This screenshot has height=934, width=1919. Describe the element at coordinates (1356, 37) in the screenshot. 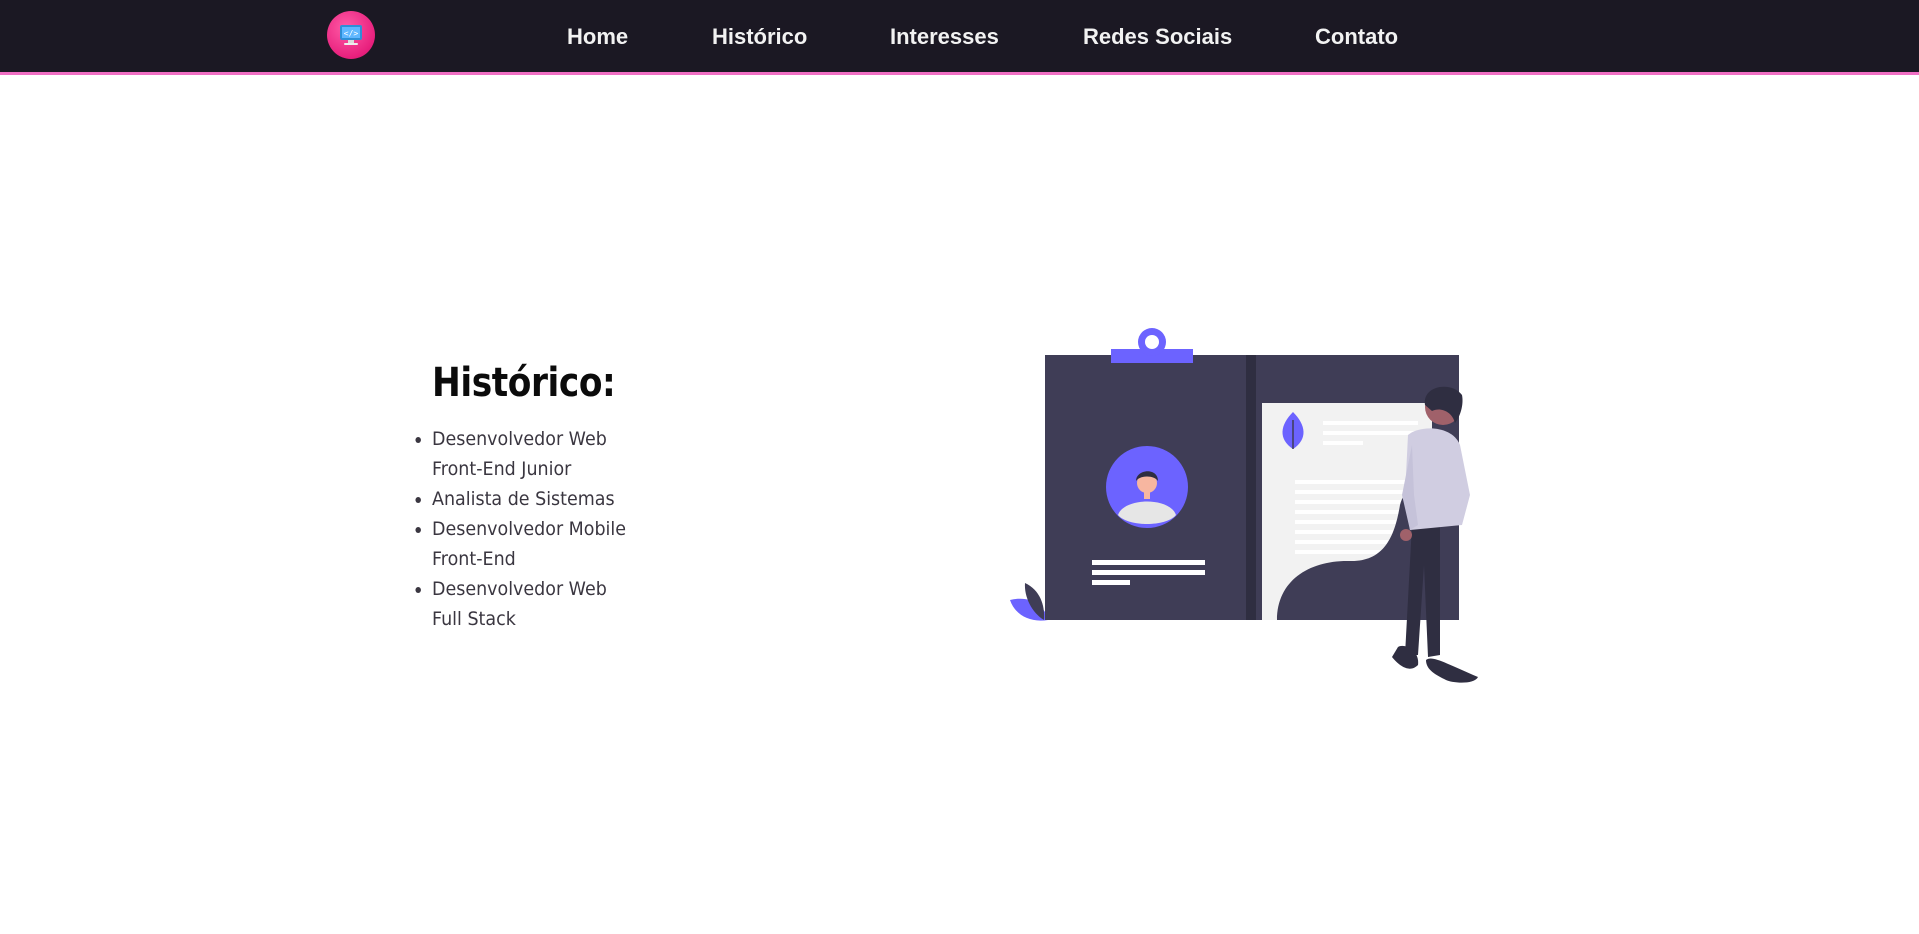

I see `nav-contato-link: Contato` at that location.